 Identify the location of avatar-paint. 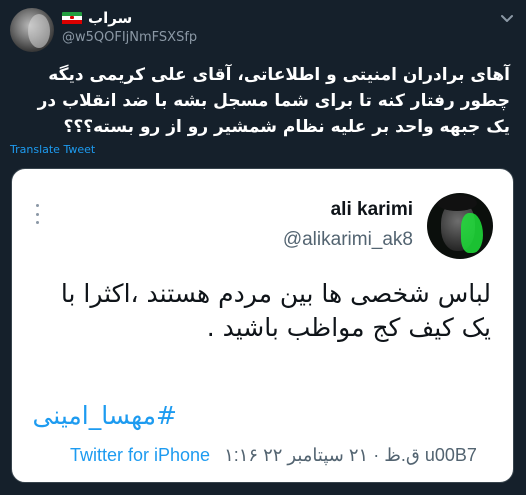
(472, 233).